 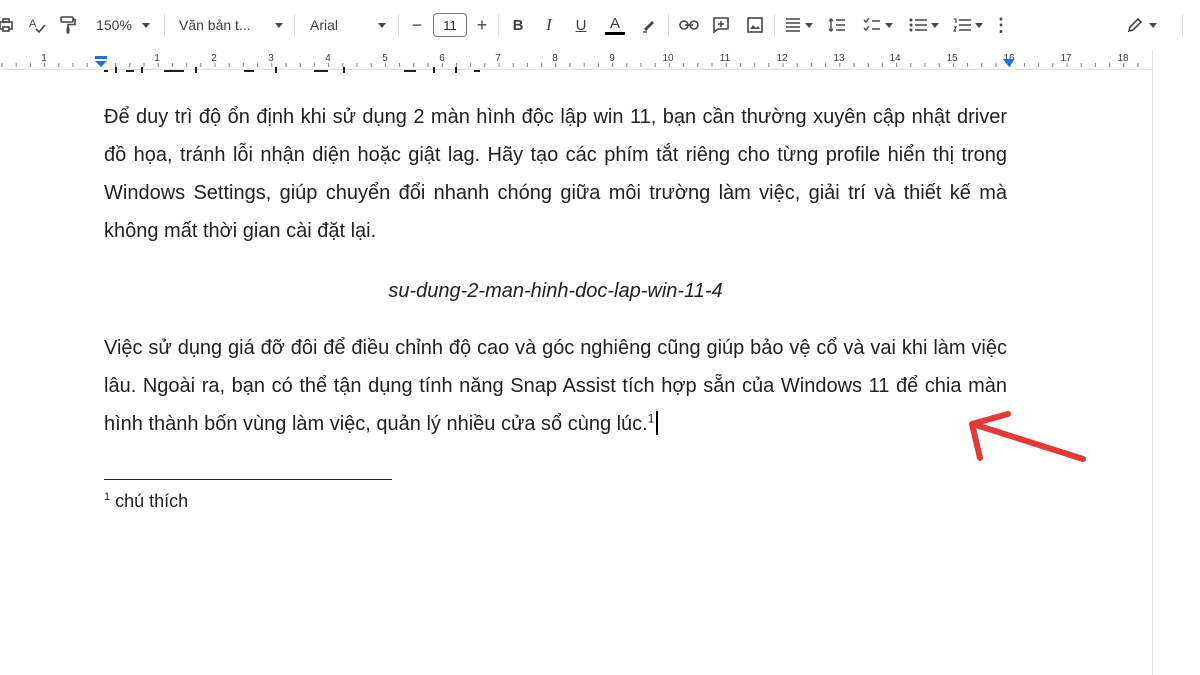 I want to click on font-size-field: 11, so click(x=450, y=25).